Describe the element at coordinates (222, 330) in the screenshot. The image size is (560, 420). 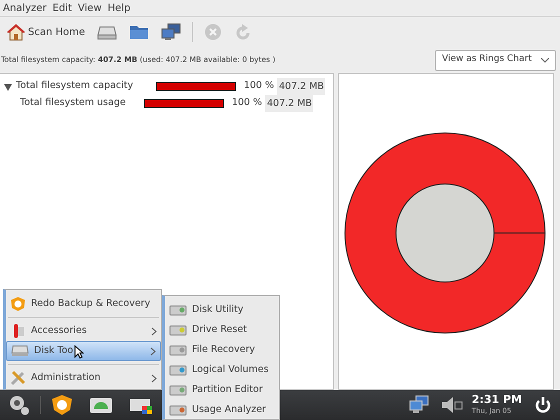
I see `menu-item: Drive Reset` at that location.